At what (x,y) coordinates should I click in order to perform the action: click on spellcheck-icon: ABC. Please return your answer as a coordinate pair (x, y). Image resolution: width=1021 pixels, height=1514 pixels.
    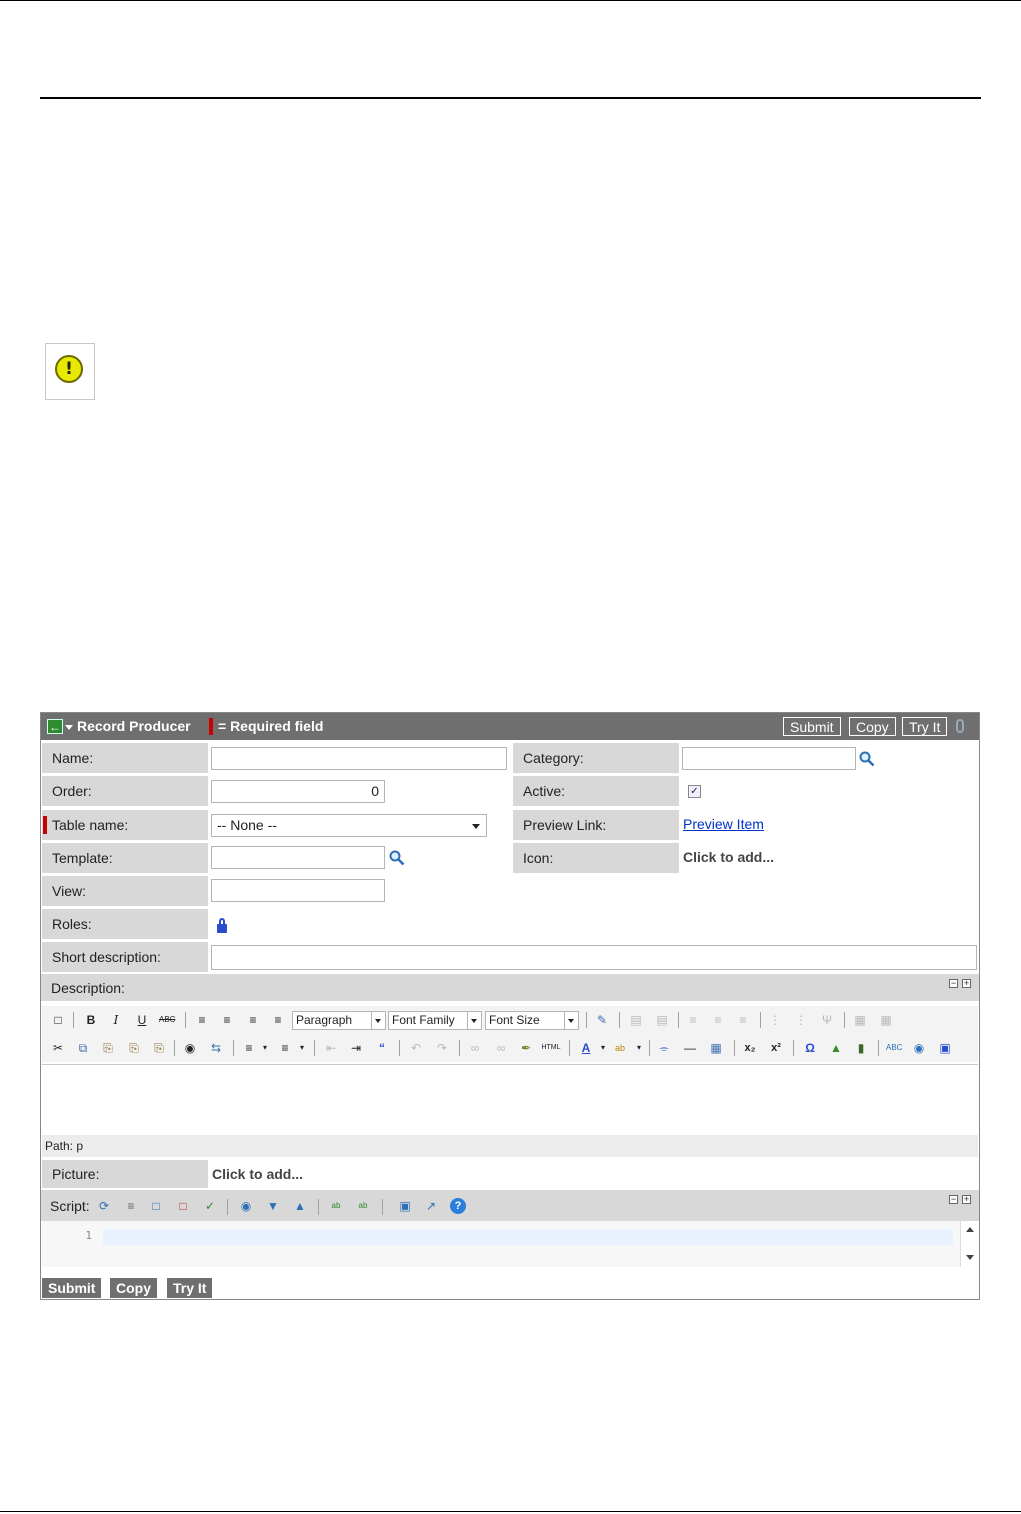
    Looking at the image, I should click on (894, 1048).